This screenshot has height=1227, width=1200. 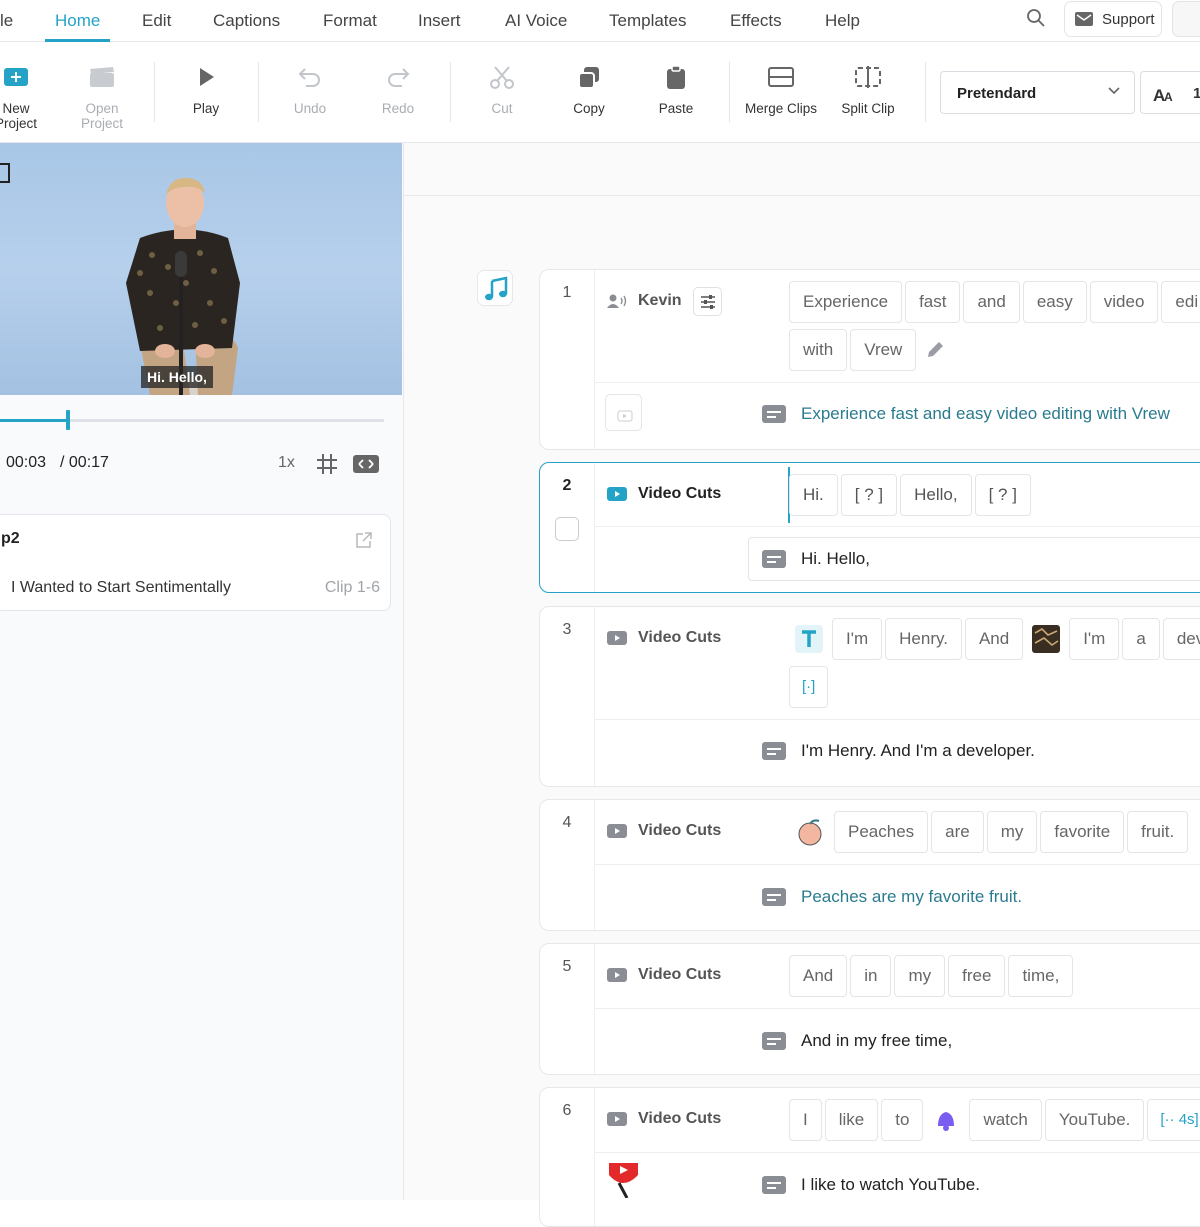 What do you see at coordinates (589, 92) in the screenshot?
I see `copy-button: Copy` at bounding box center [589, 92].